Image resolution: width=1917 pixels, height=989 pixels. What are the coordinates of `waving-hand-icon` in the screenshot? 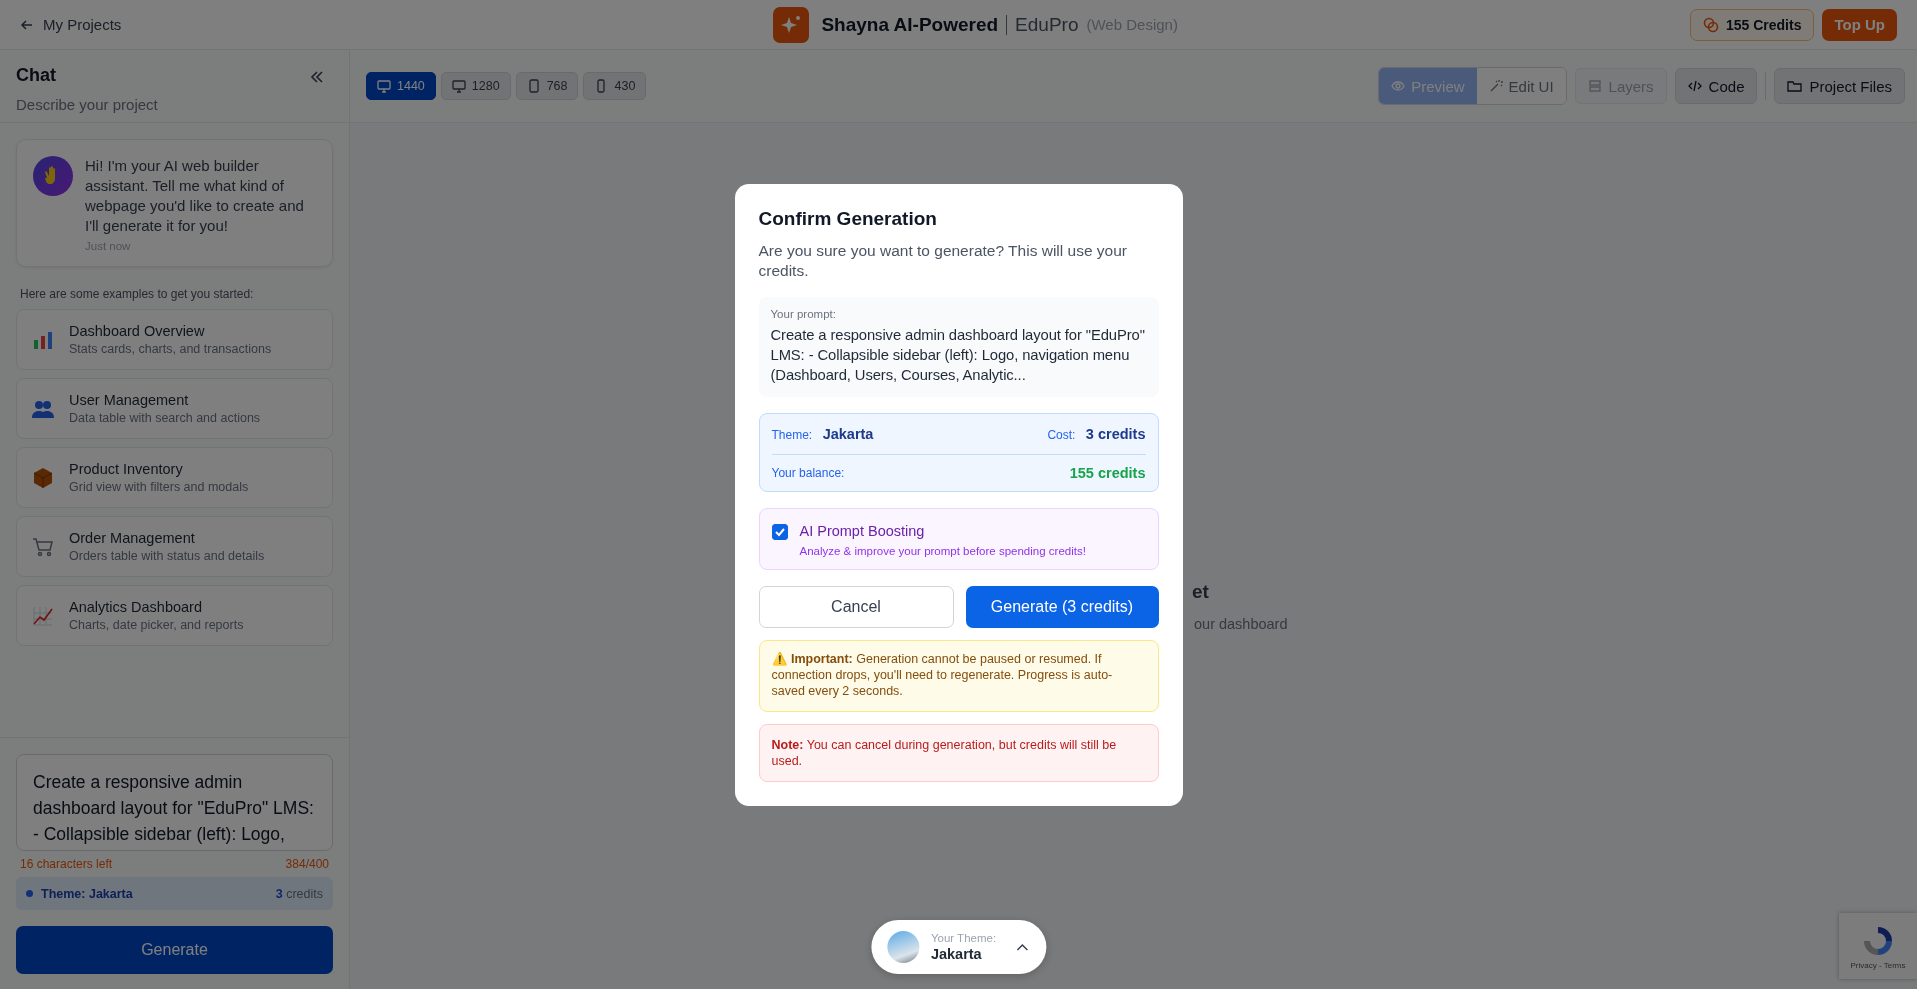 It's located at (53, 176).